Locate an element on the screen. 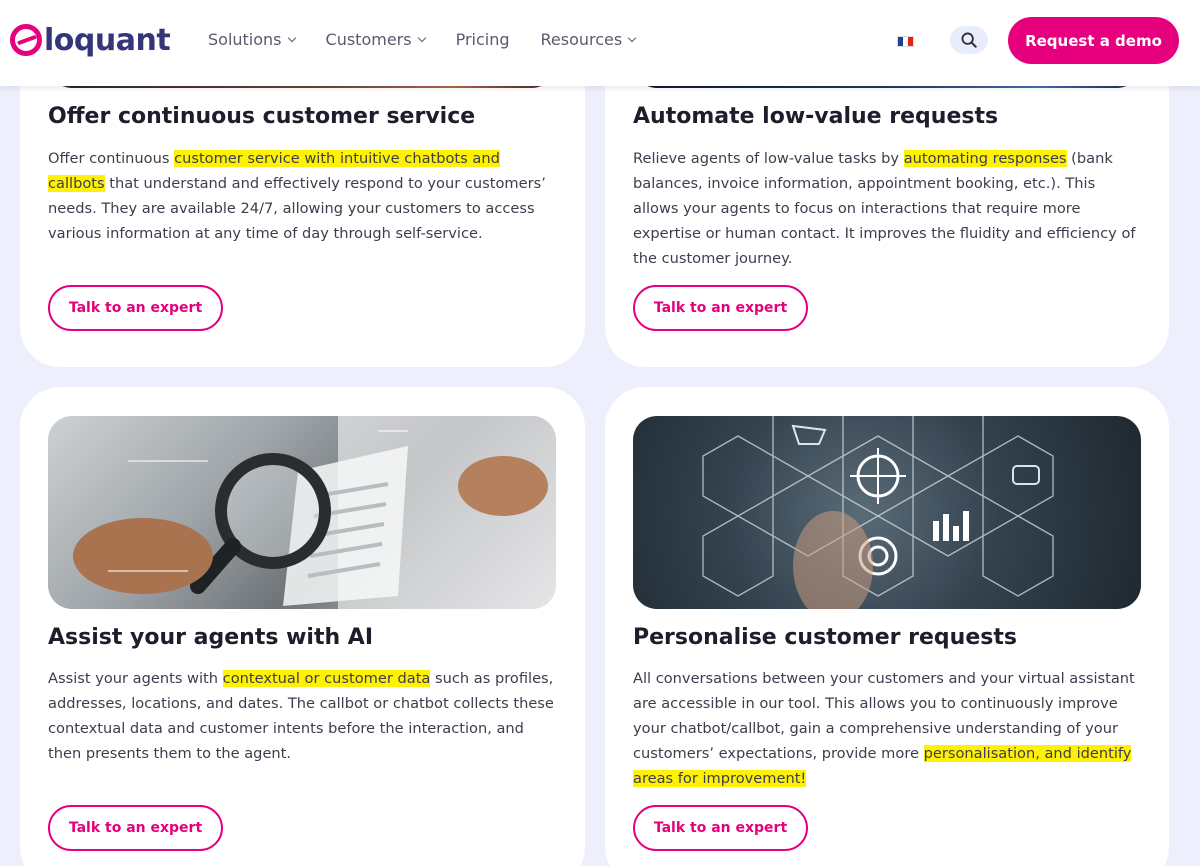 The width and height of the screenshot is (1200, 866). nav-solutions: Solutions is located at coordinates (252, 39).